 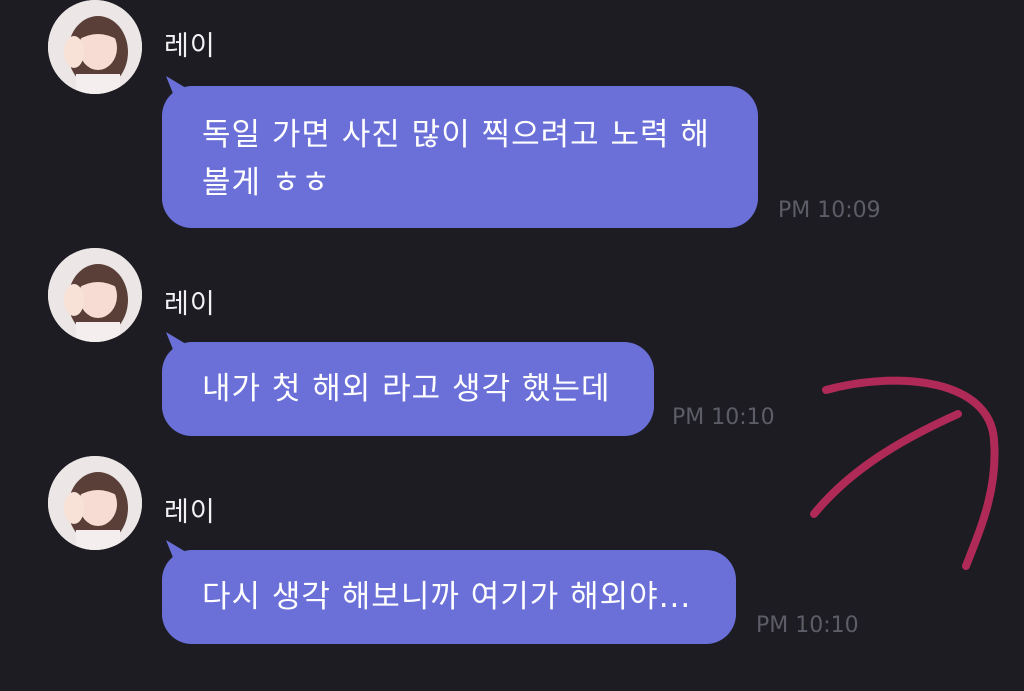 I want to click on message-text: 독일 가면 사진 많이 찍으려고 노력 해, so click(x=456, y=135).